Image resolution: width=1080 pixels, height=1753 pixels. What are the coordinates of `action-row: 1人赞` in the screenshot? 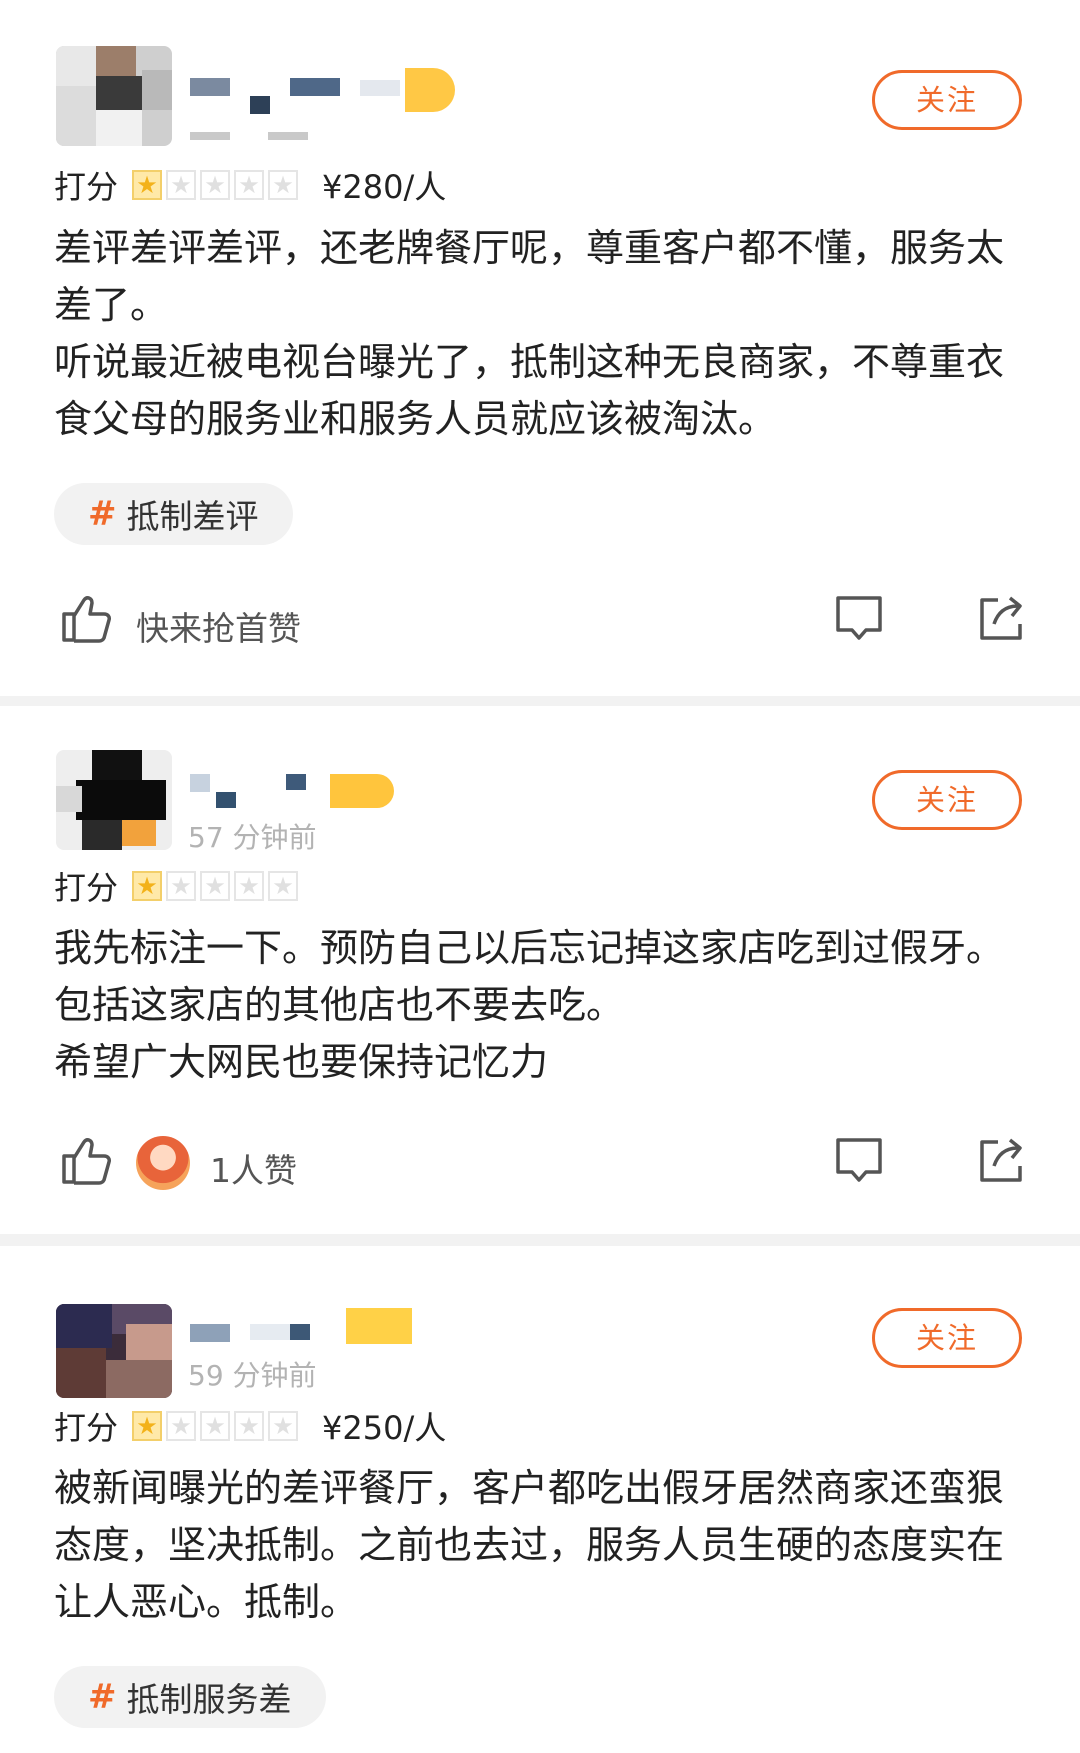 It's located at (540, 1164).